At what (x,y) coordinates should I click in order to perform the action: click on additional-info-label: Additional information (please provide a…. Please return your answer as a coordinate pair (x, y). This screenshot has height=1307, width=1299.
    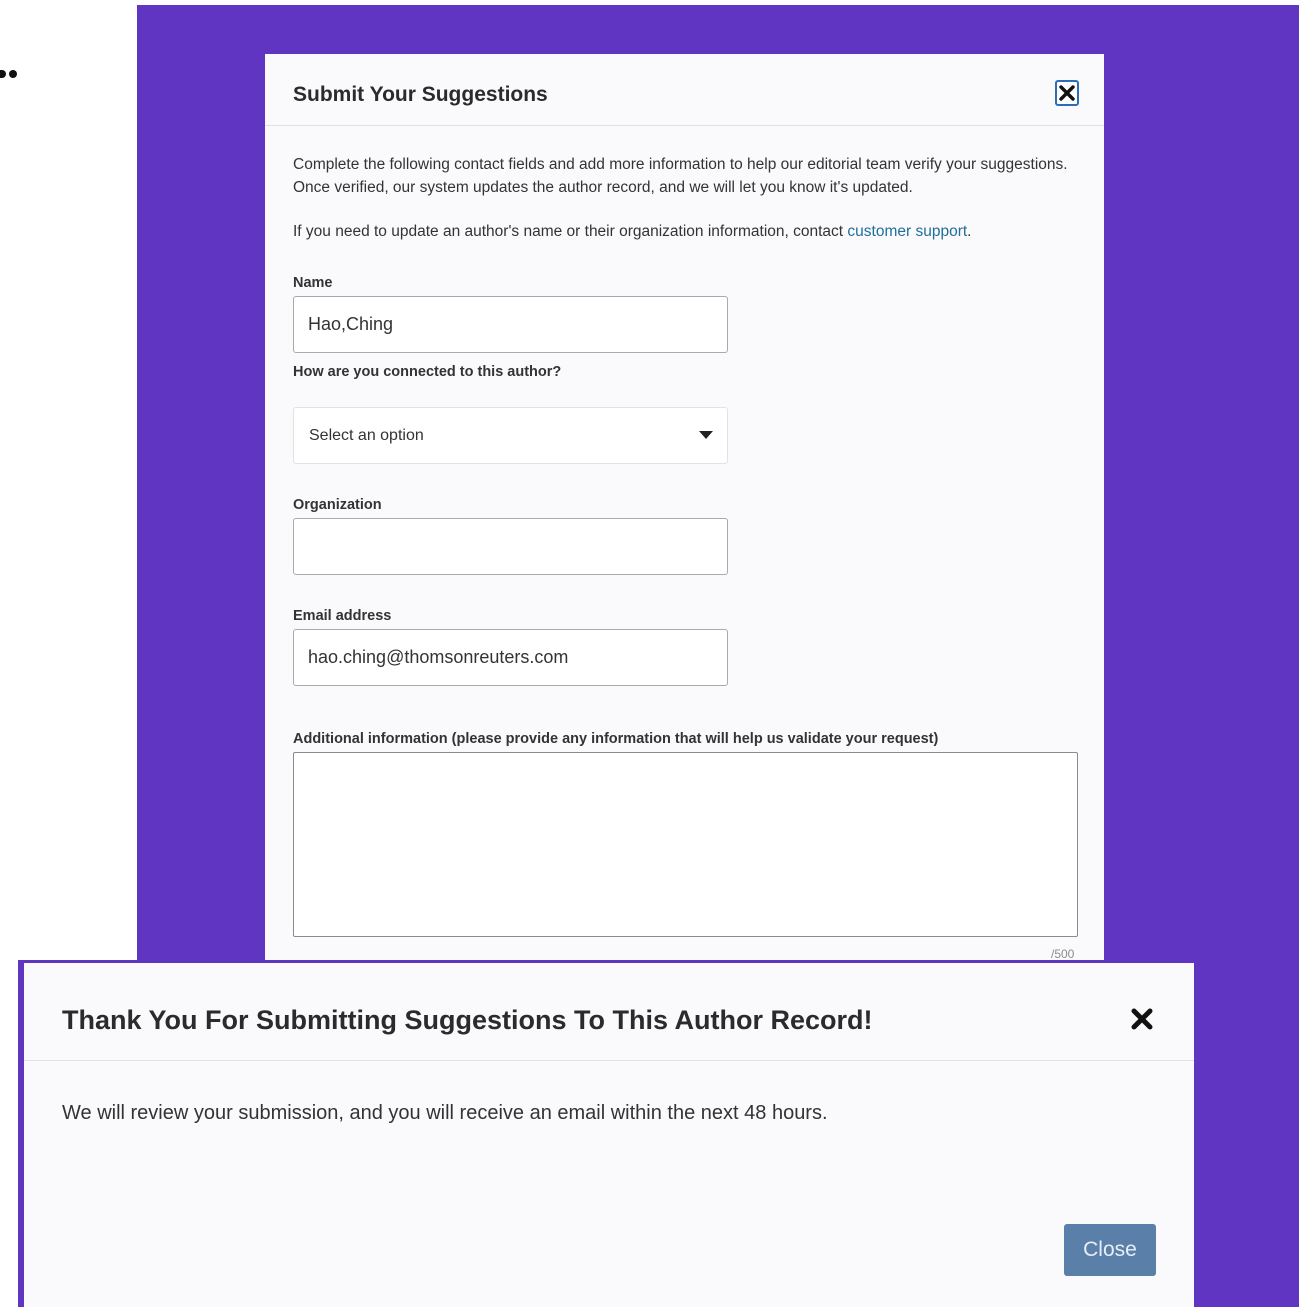
    Looking at the image, I should click on (616, 739).